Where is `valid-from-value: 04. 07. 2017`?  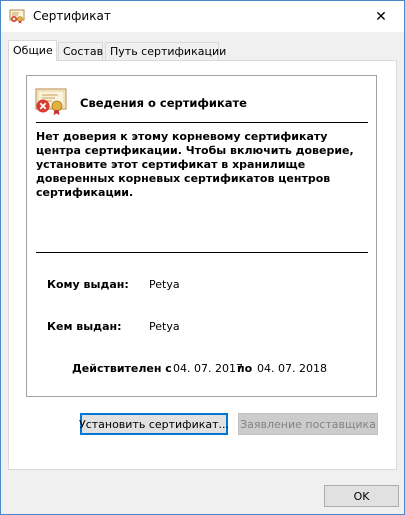 valid-from-value: 04. 07. 2017 is located at coordinates (208, 368).